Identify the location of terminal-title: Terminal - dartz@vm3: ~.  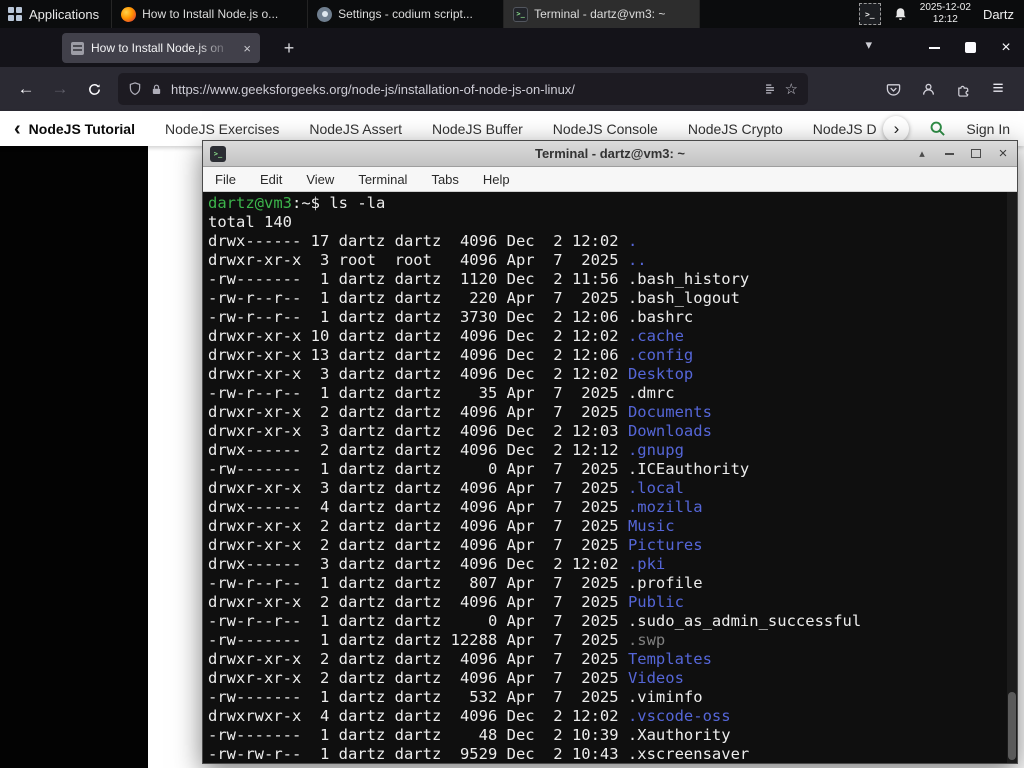
(610, 153).